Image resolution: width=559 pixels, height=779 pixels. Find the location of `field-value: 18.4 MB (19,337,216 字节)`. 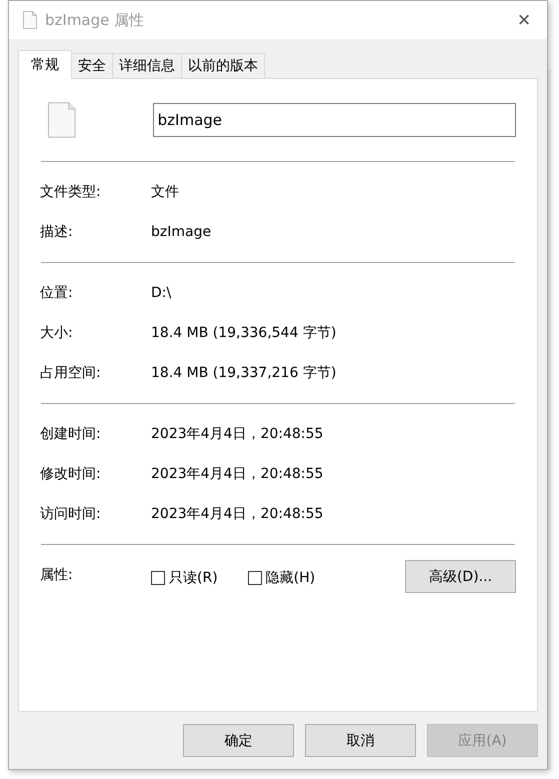

field-value: 18.4 MB (19,337,216 字节) is located at coordinates (243, 373).